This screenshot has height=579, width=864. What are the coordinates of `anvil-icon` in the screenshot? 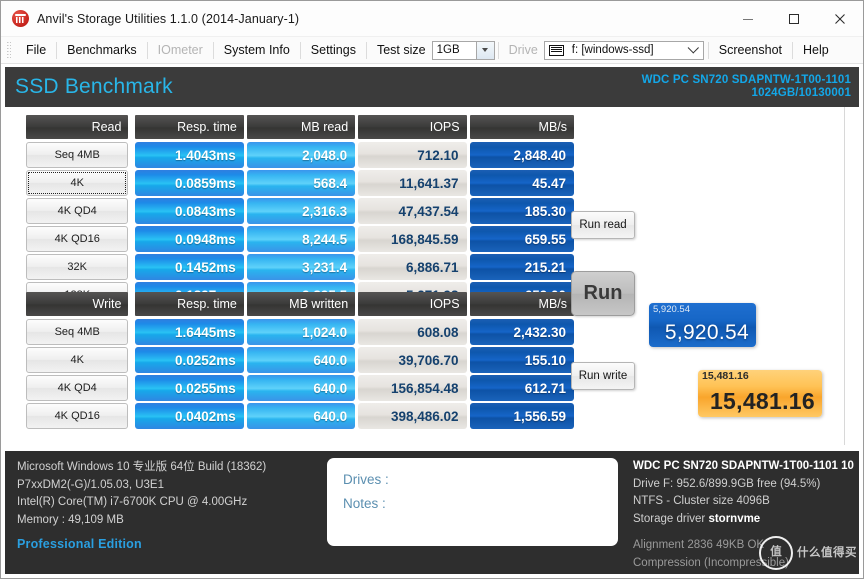 It's located at (20, 18).